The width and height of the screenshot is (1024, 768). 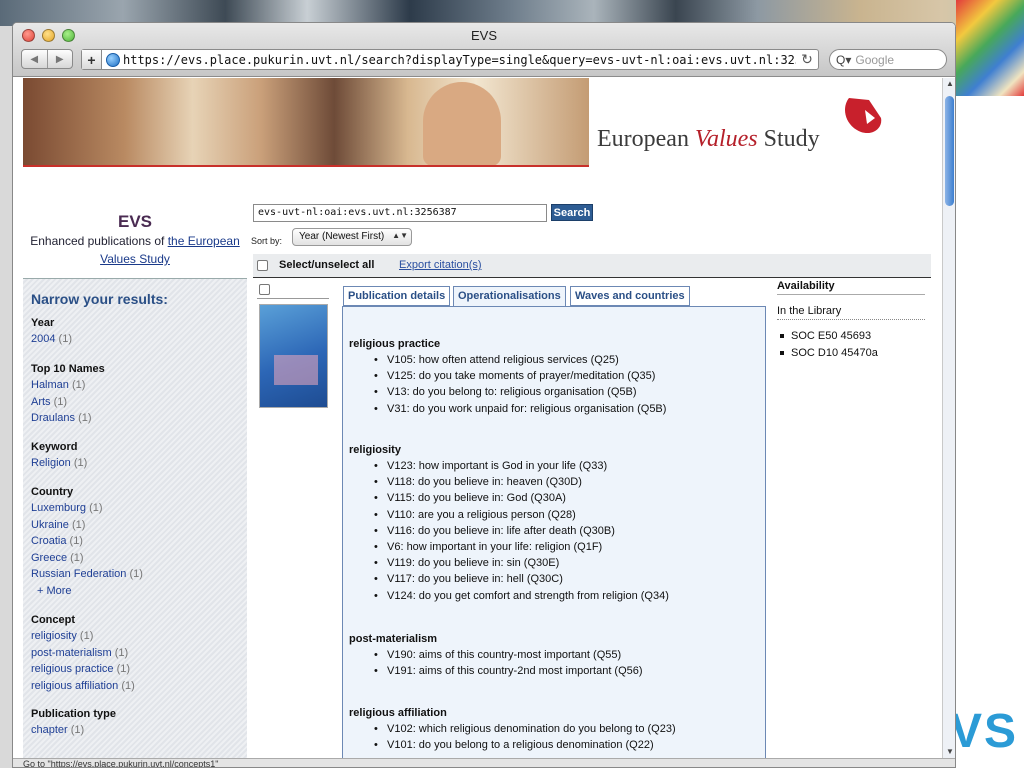 What do you see at coordinates (136, 591) in the screenshot?
I see `more-countries-link: + More` at bounding box center [136, 591].